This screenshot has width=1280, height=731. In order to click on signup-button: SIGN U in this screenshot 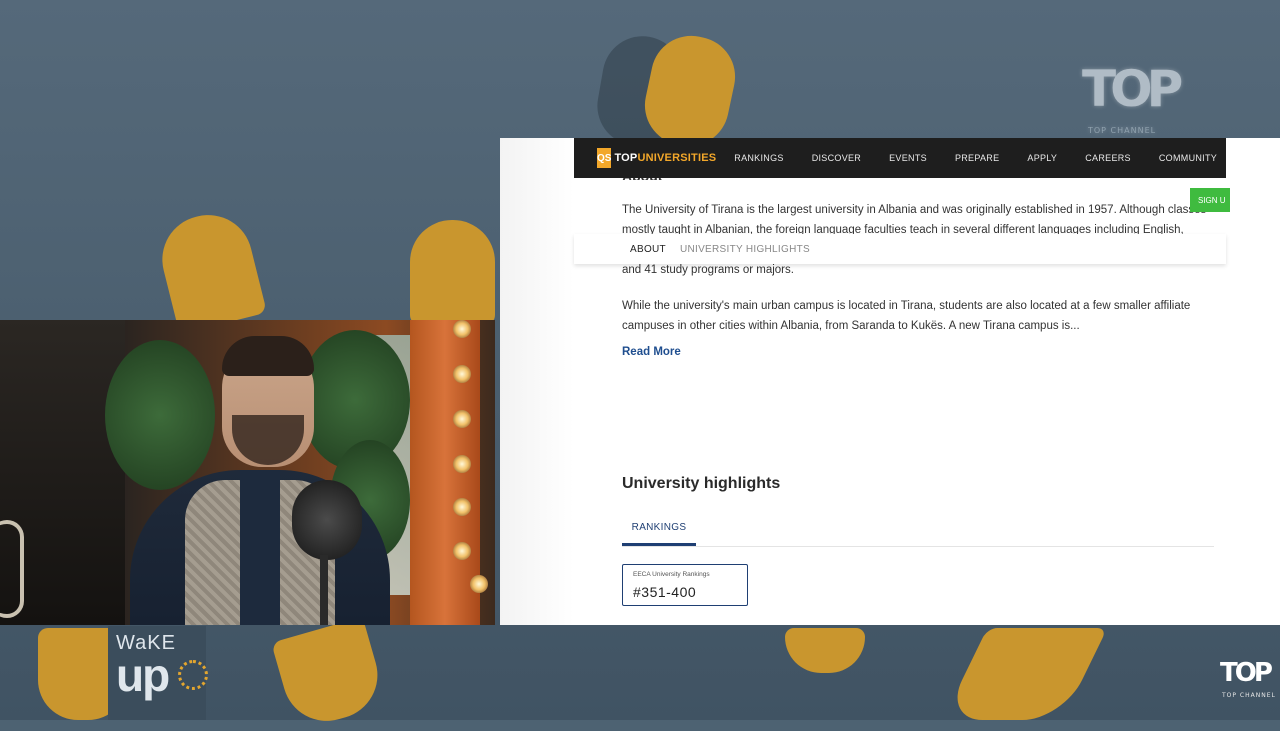, I will do `click(1210, 200)`.